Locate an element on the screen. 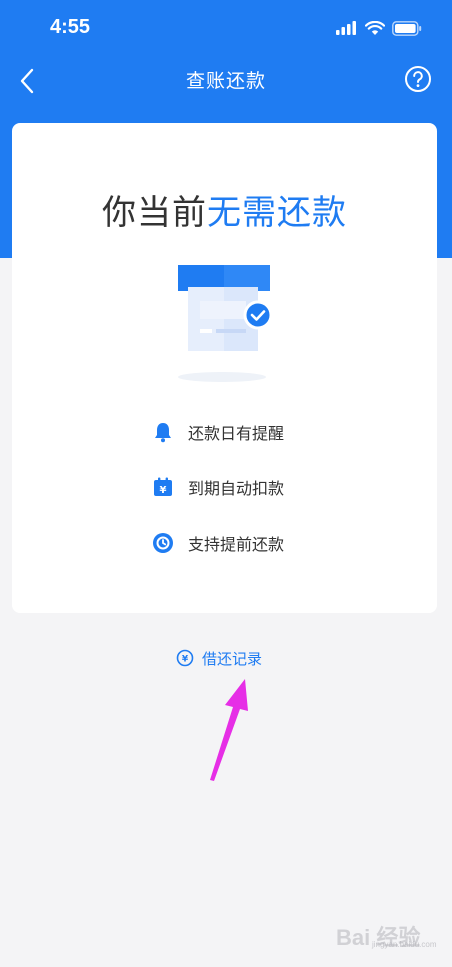 The width and height of the screenshot is (452, 967). watermark-sub: jingyan.baidu.com is located at coordinates (404, 944).